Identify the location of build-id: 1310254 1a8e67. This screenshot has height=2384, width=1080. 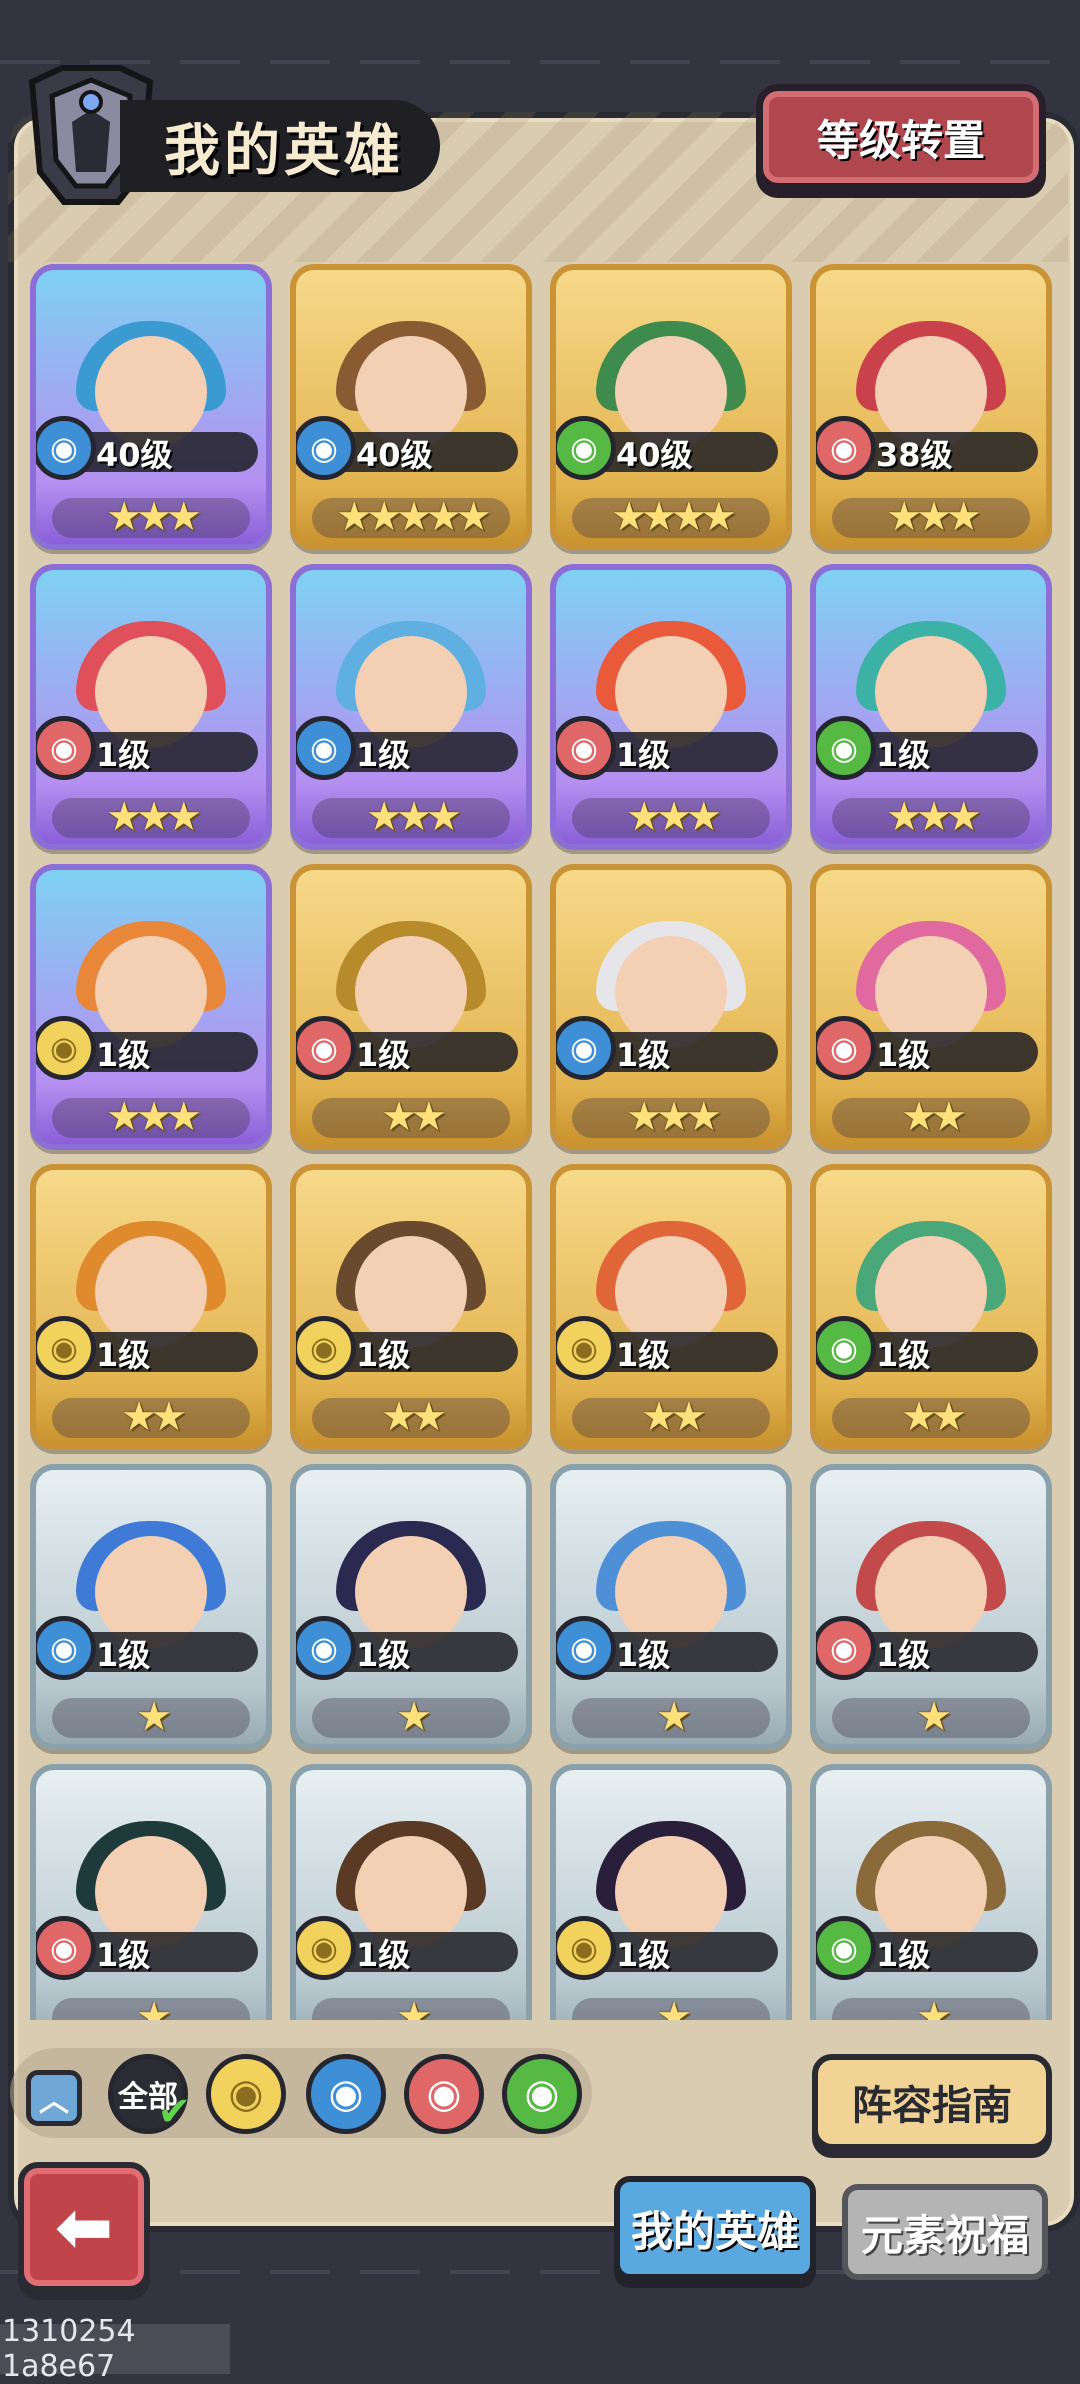
(115, 2349).